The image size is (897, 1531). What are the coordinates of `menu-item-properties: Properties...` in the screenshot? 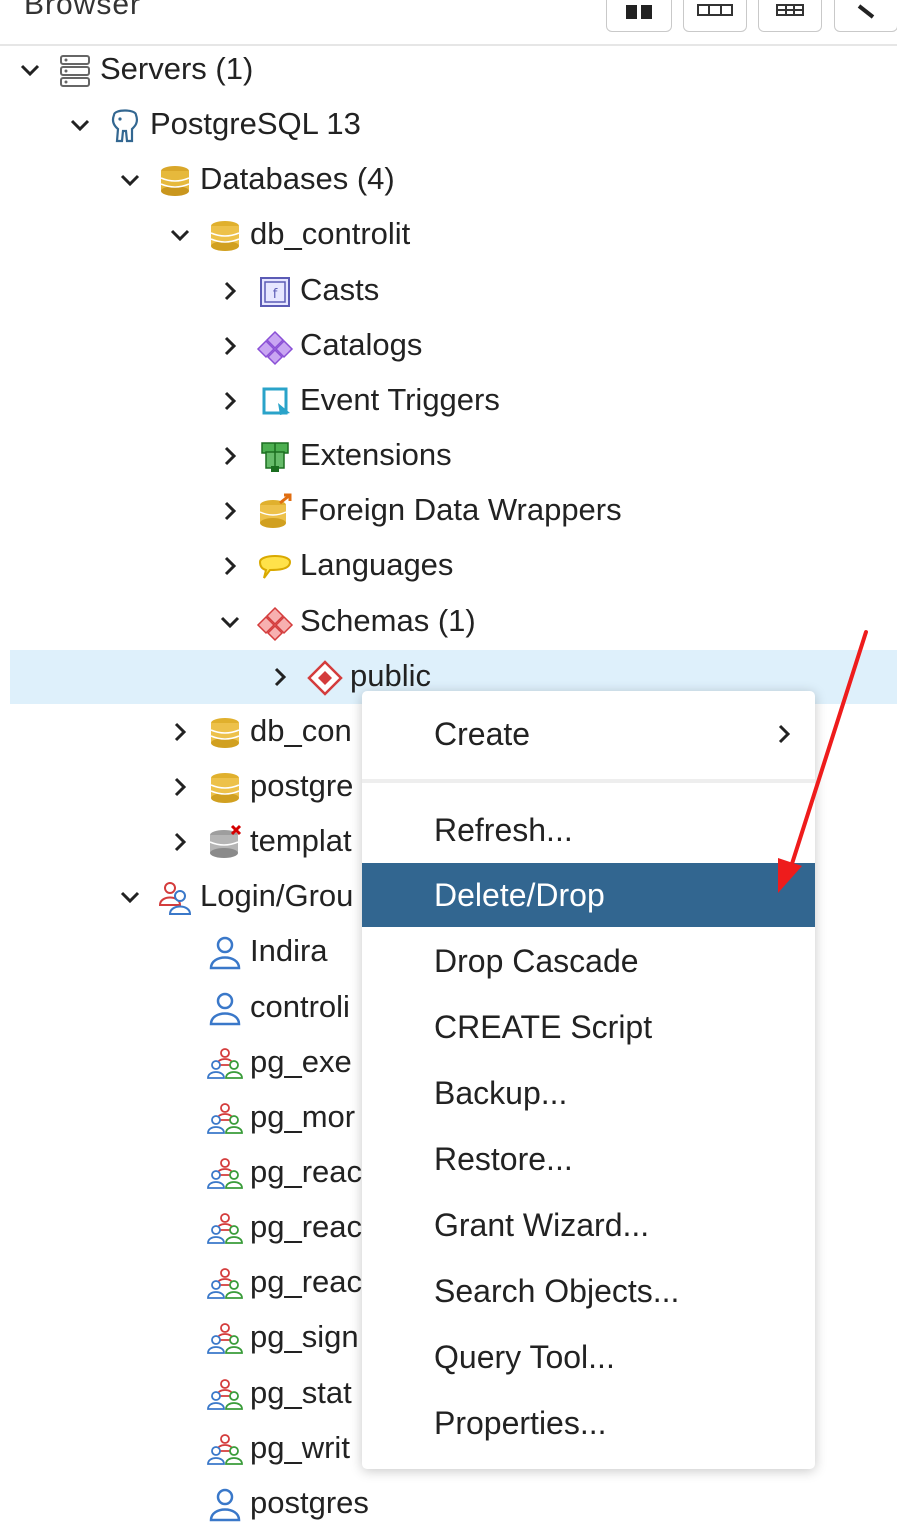 It's located at (588, 1423).